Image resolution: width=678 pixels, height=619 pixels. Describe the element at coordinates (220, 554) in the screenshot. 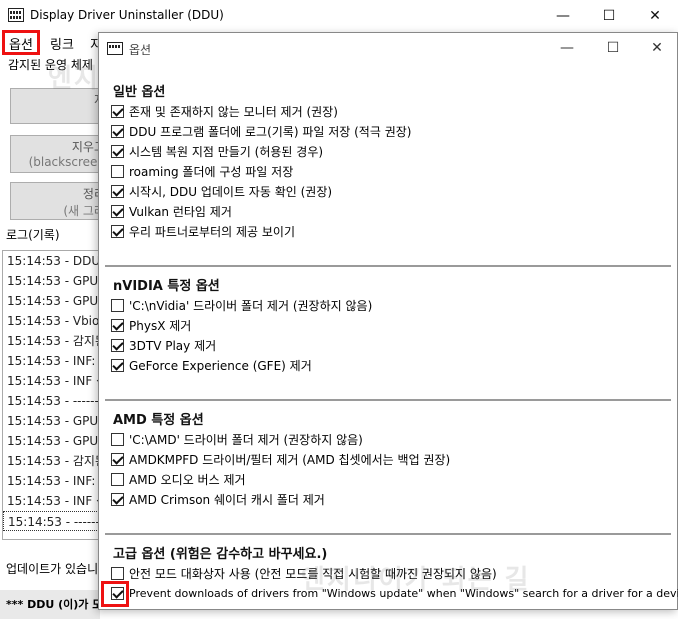

I see `section-title-advanced: 고급 옵션 (위험은 감수하고 바꾸세요.)` at that location.